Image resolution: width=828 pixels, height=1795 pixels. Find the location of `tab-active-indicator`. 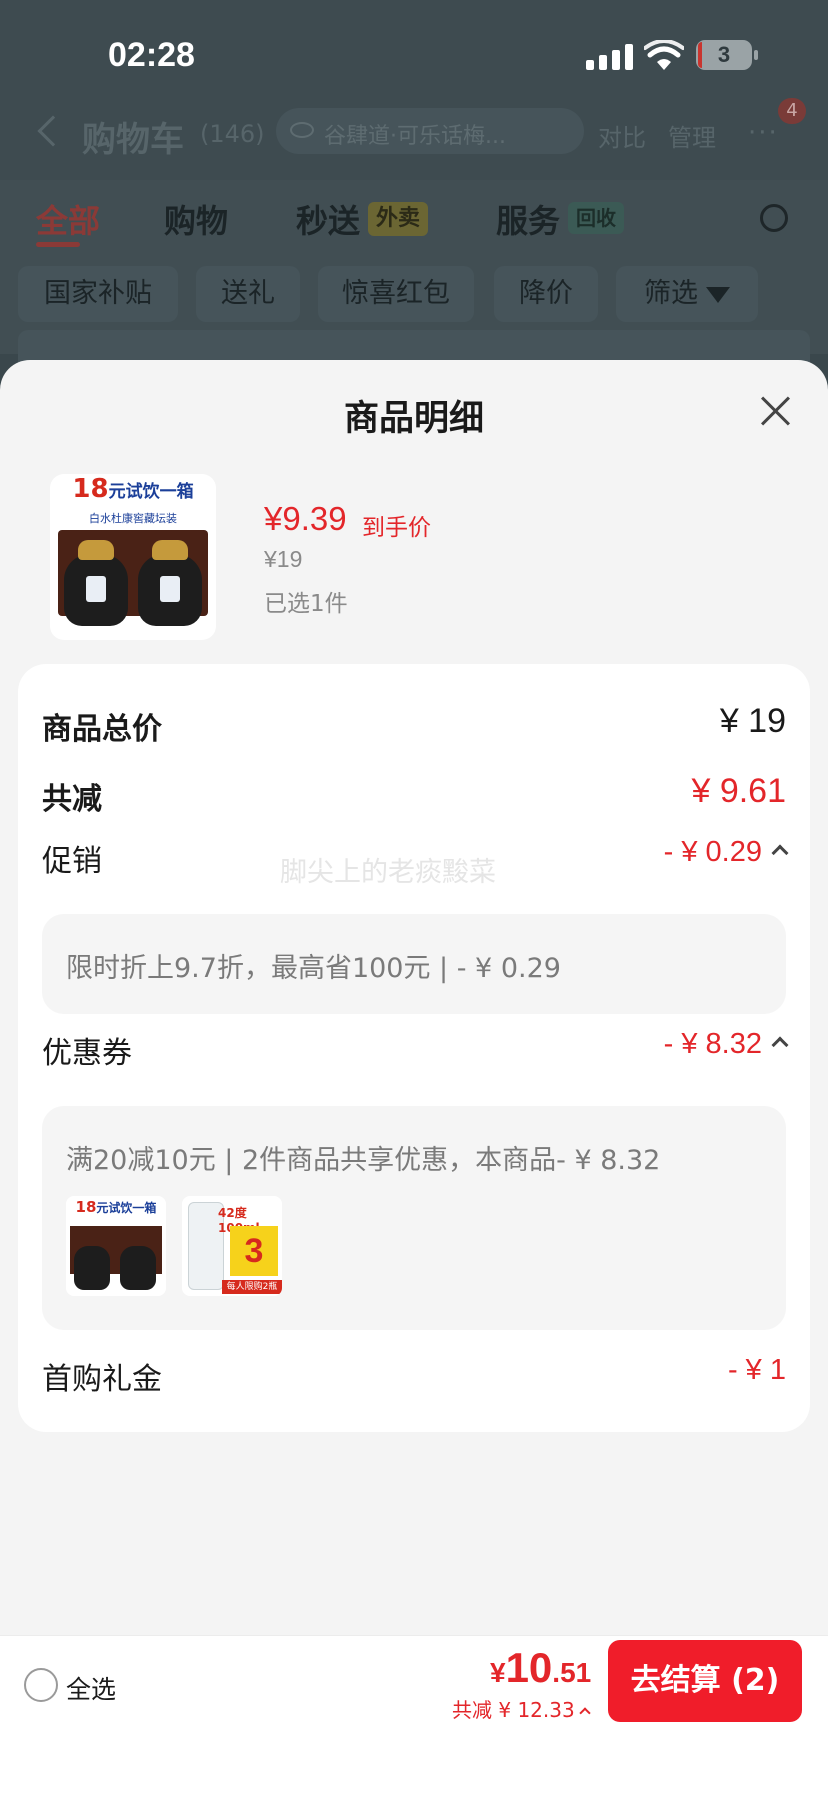

tab-active-indicator is located at coordinates (58, 244).